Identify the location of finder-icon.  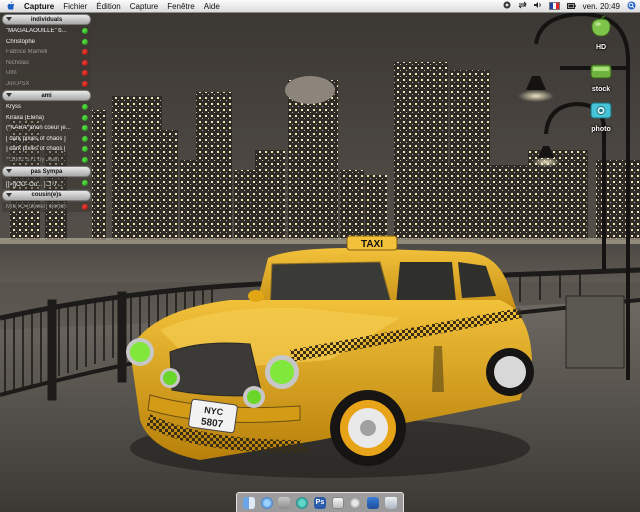
(248, 502).